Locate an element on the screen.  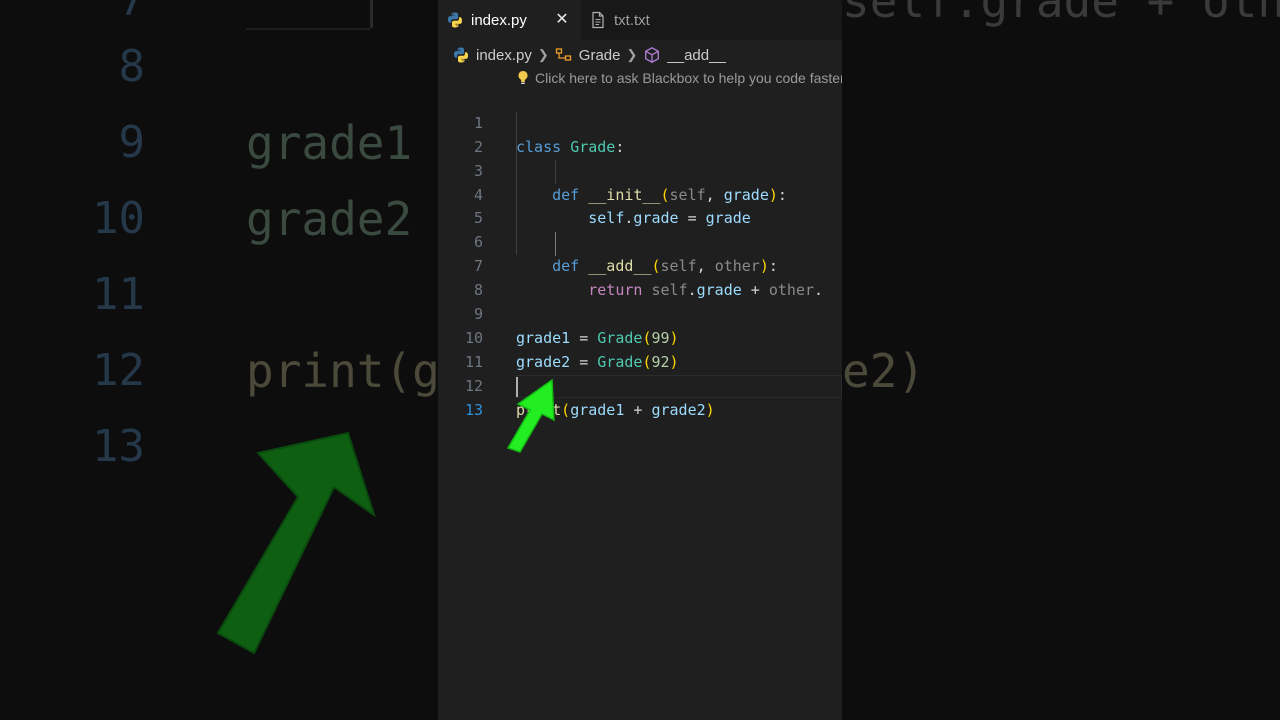
breadcrumb-class: Grade is located at coordinates (588, 55).